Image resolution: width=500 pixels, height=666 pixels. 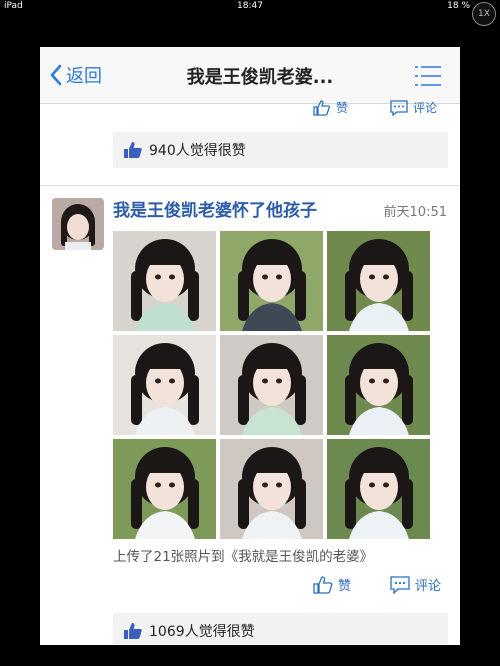 What do you see at coordinates (415, 212) in the screenshot?
I see `post-timestamp: 前天10:51` at bounding box center [415, 212].